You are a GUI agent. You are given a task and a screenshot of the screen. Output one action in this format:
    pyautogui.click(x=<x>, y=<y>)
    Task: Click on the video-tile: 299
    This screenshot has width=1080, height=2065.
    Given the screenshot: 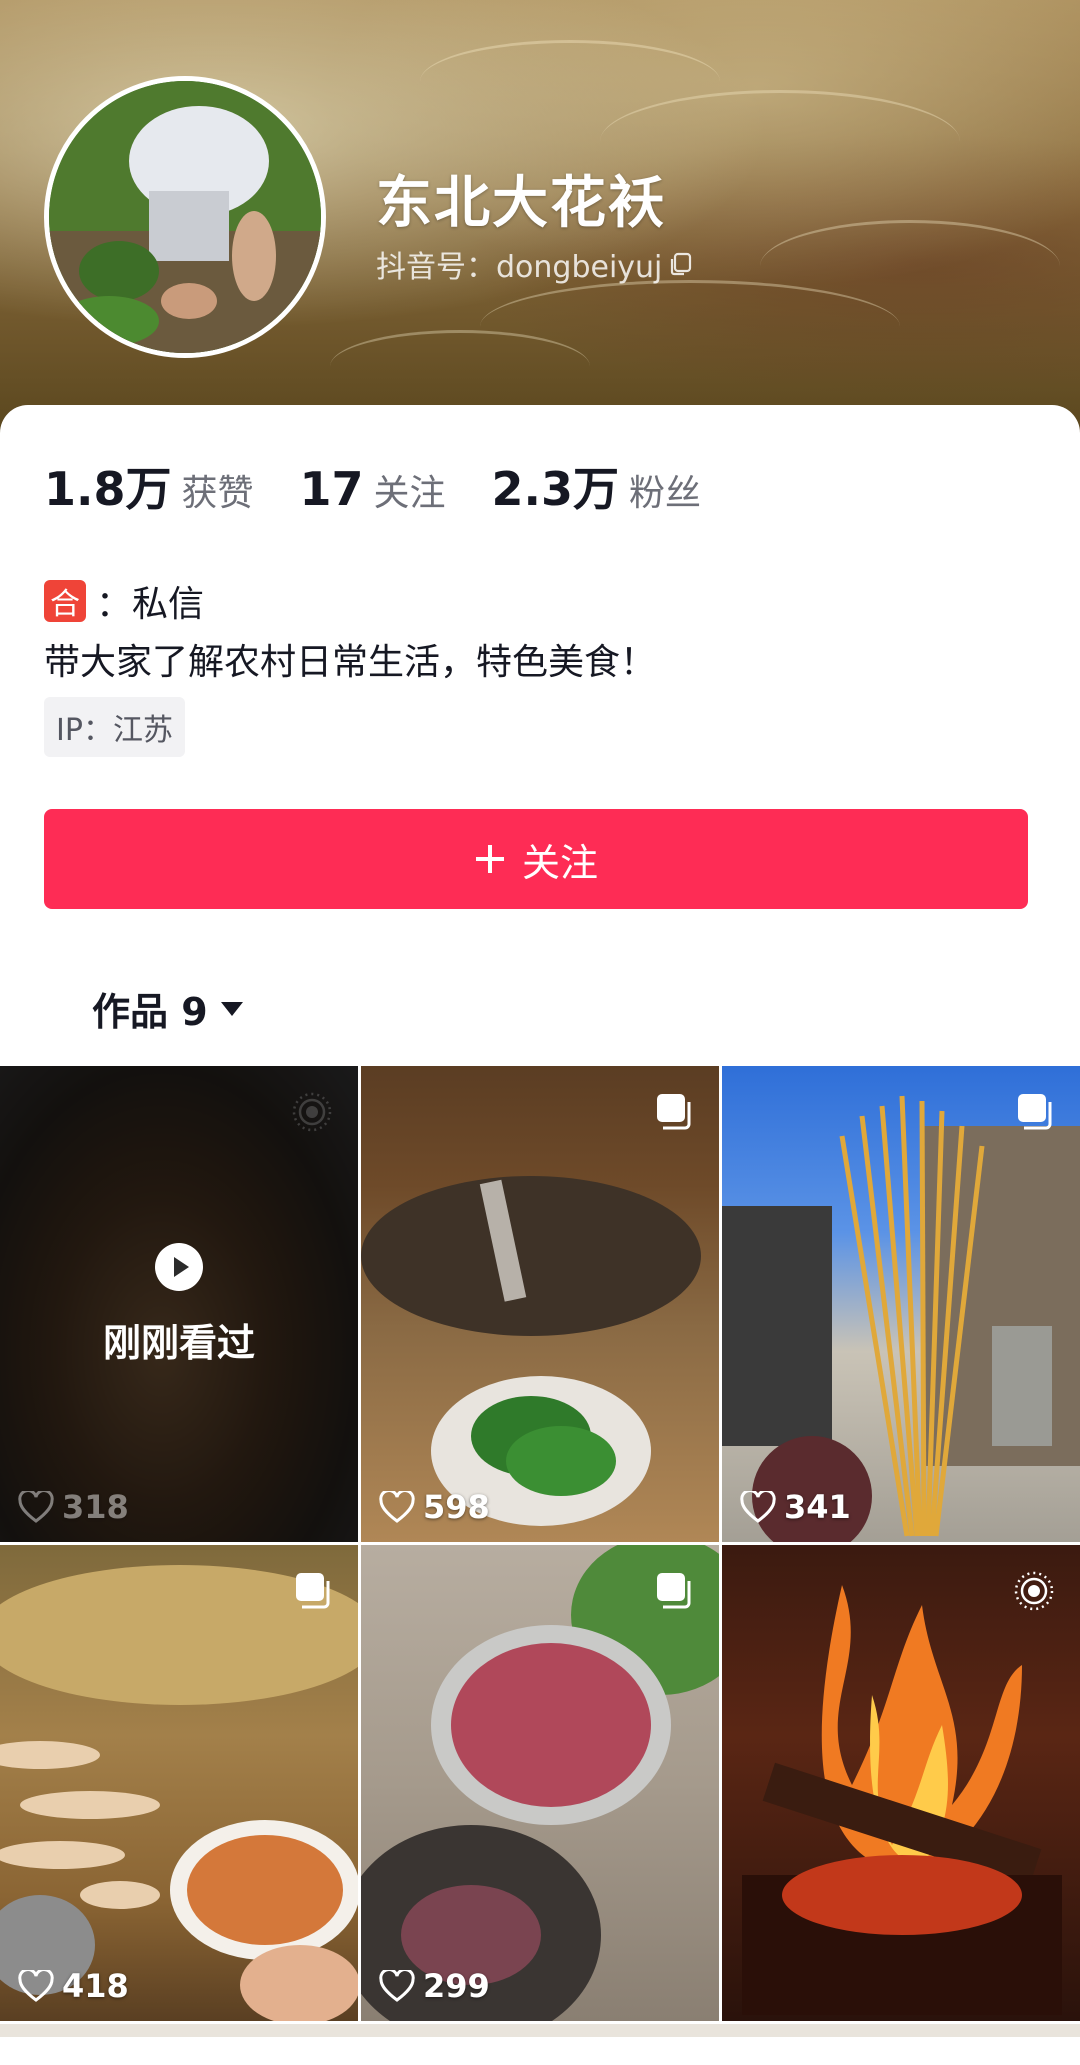 What is the action you would take?
    pyautogui.click(x=540, y=1783)
    